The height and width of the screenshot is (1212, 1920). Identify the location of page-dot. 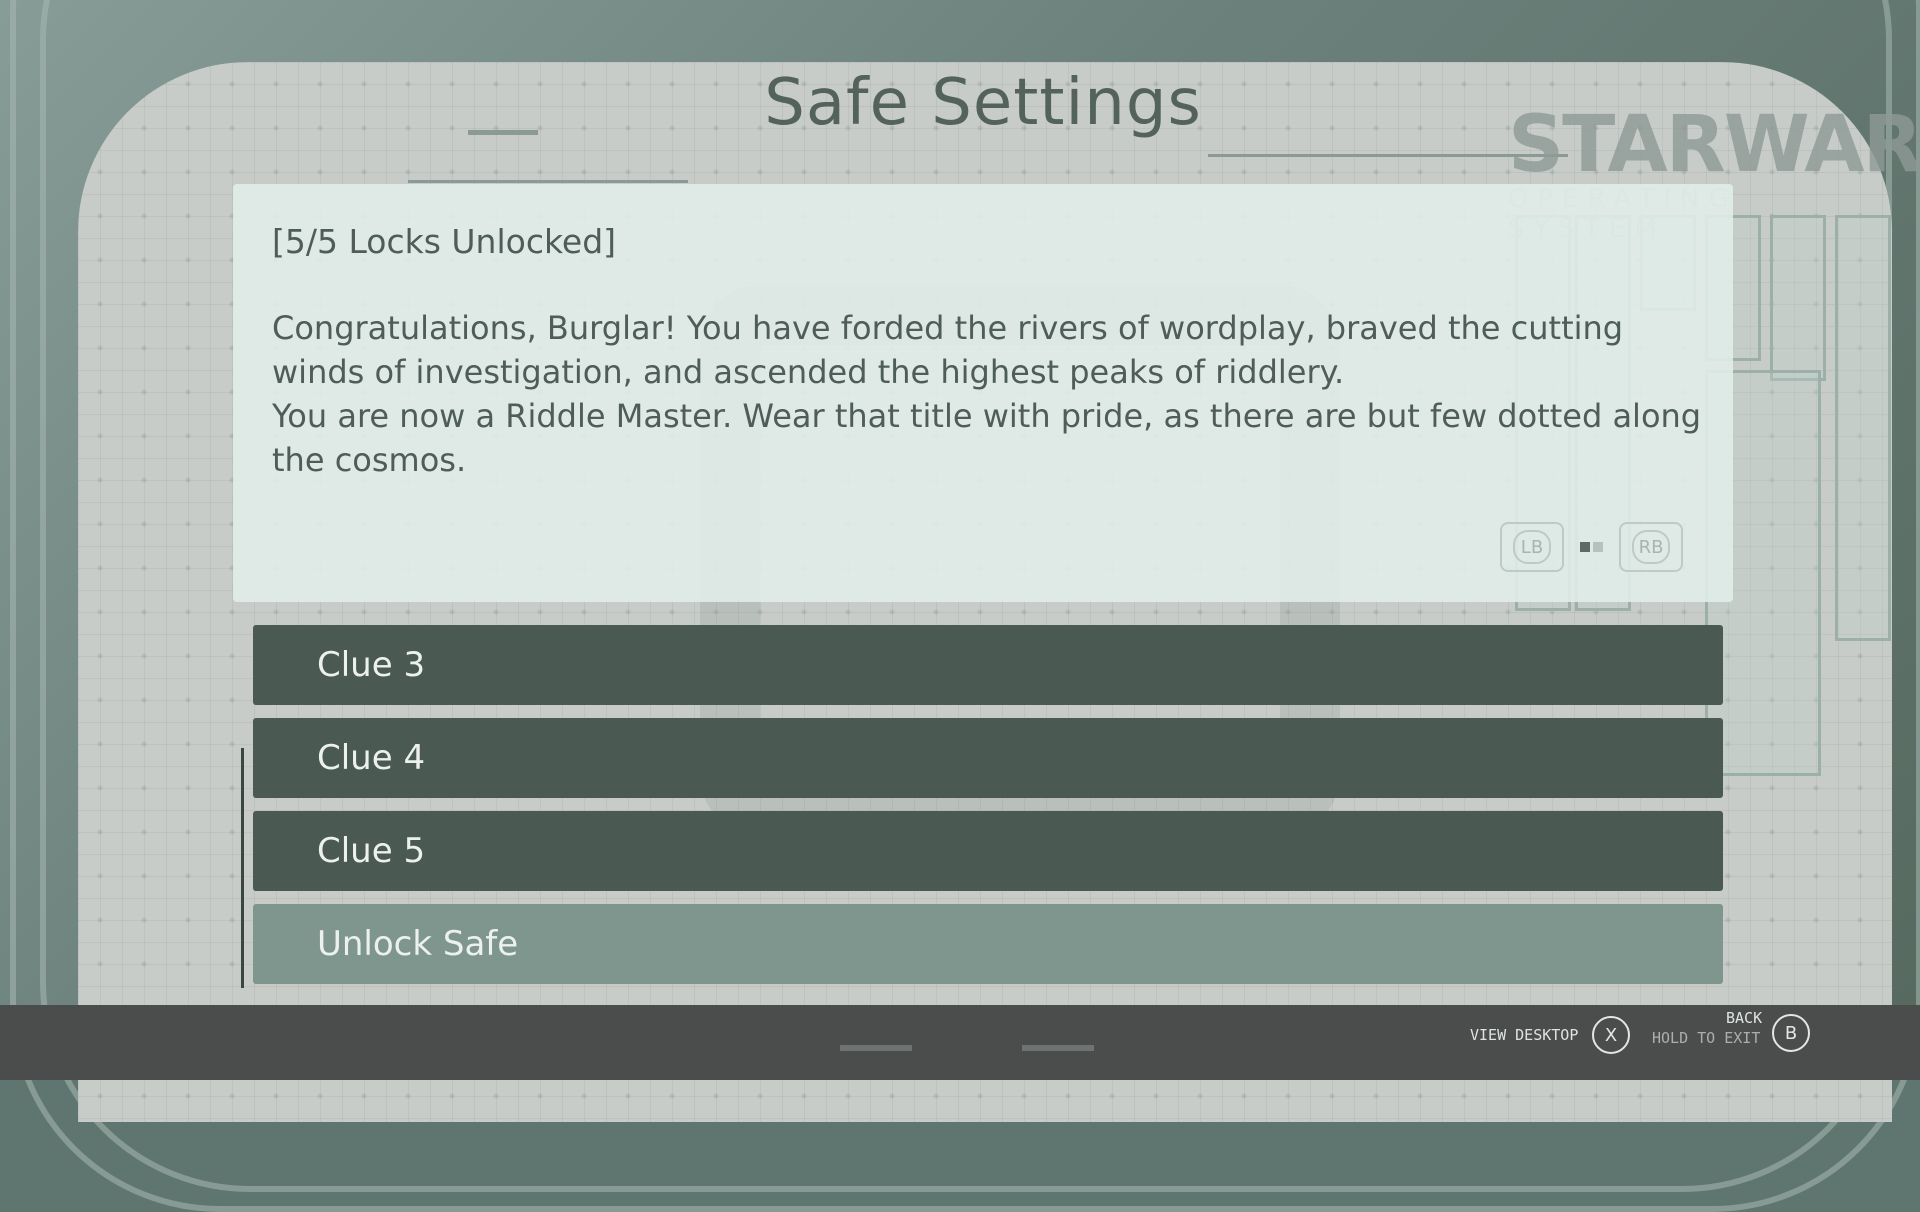
(1598, 547).